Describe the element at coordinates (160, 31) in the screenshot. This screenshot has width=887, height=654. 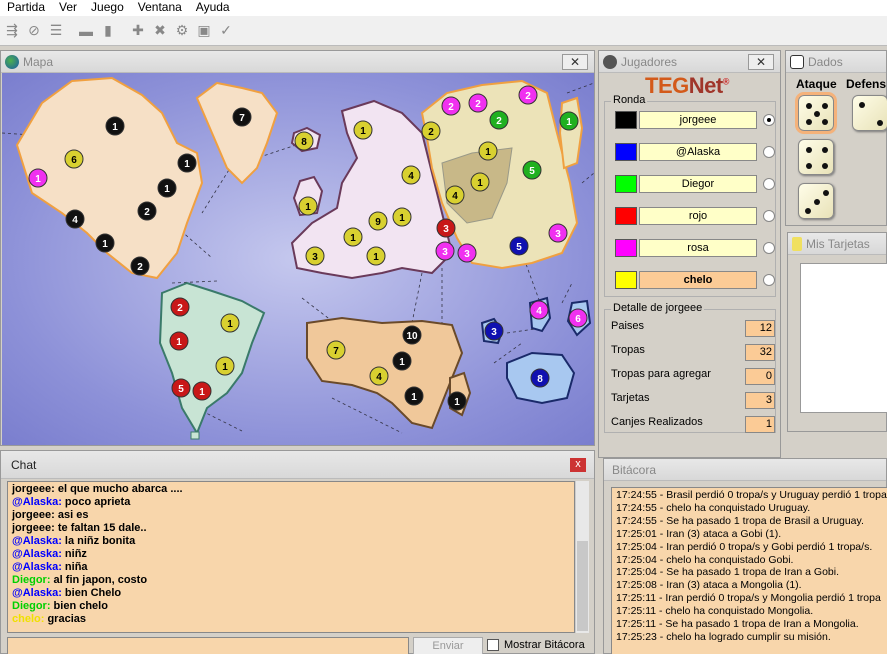
I see `attack-icon: ✖` at that location.